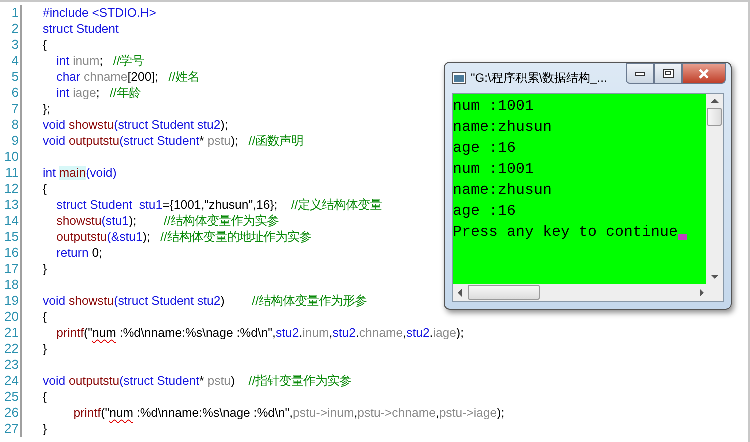 Image resolution: width=750 pixels, height=442 pixels. Describe the element at coordinates (173, 141) in the screenshot. I see `code-line: void outputstu(struct Student* pstu); //函数声明` at that location.